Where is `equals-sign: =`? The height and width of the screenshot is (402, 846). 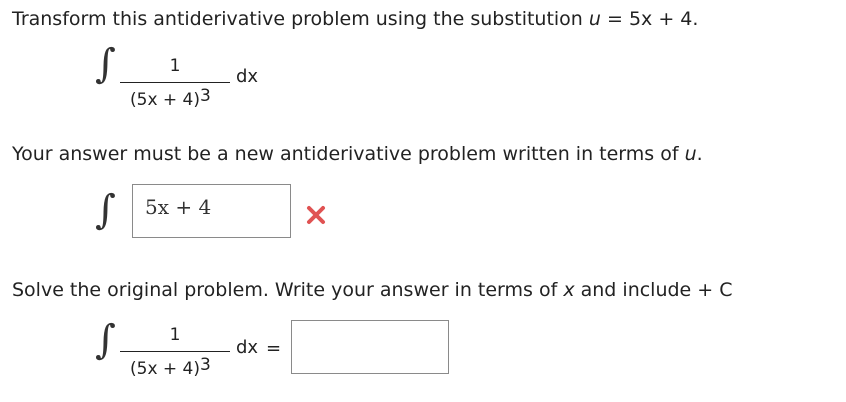 equals-sign: = is located at coordinates (274, 348).